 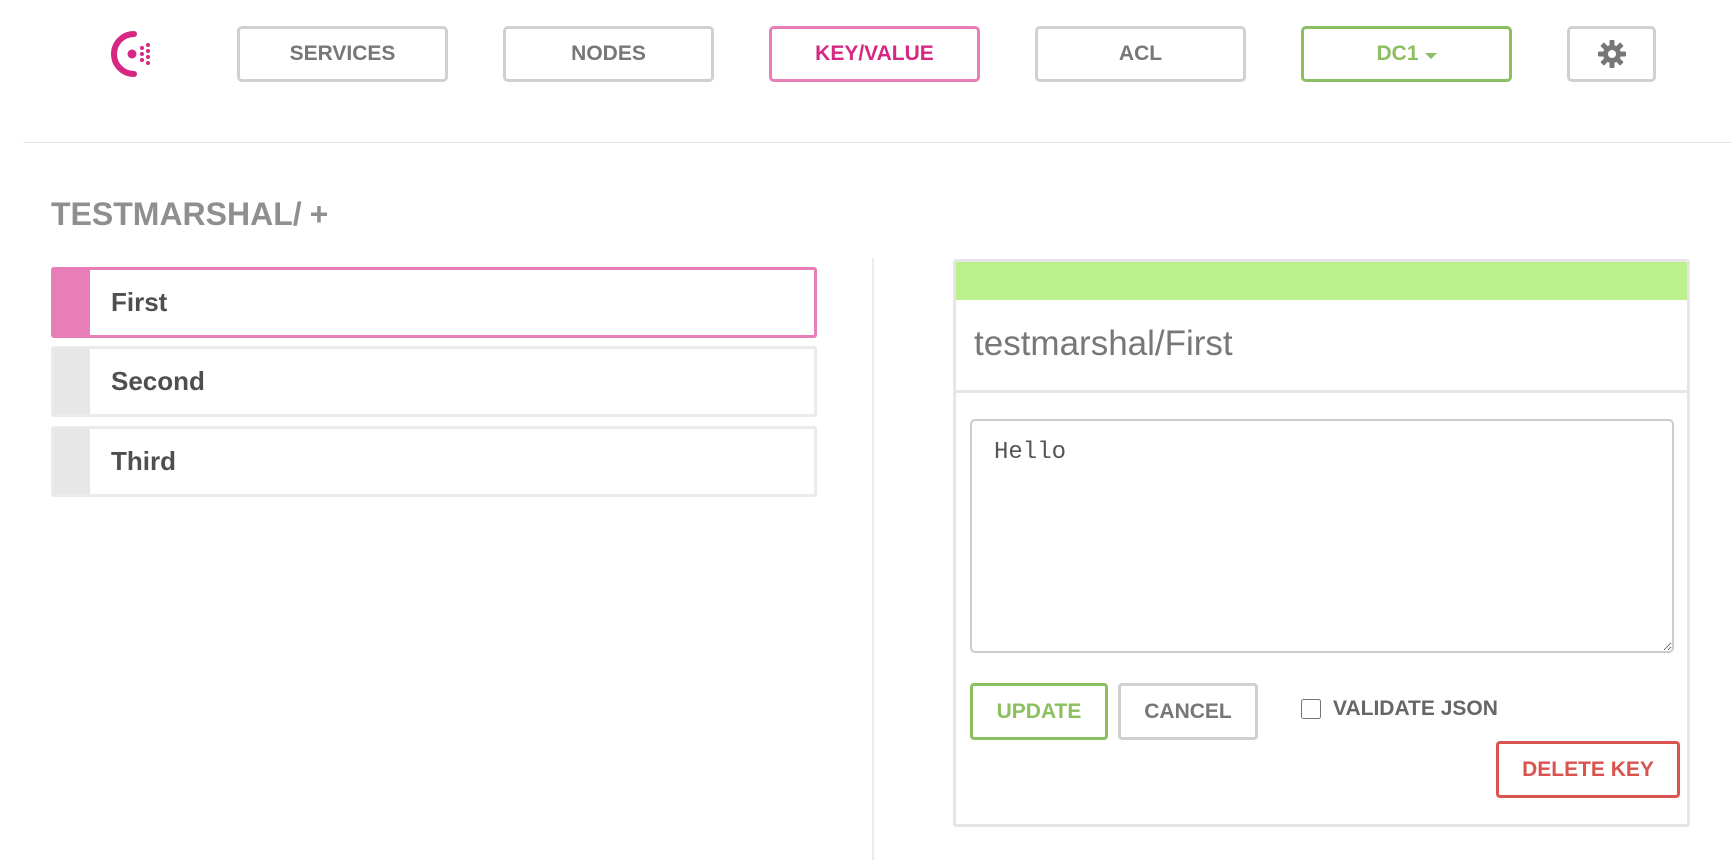 What do you see at coordinates (342, 54) in the screenshot?
I see `nav-services-button: SERVICES` at bounding box center [342, 54].